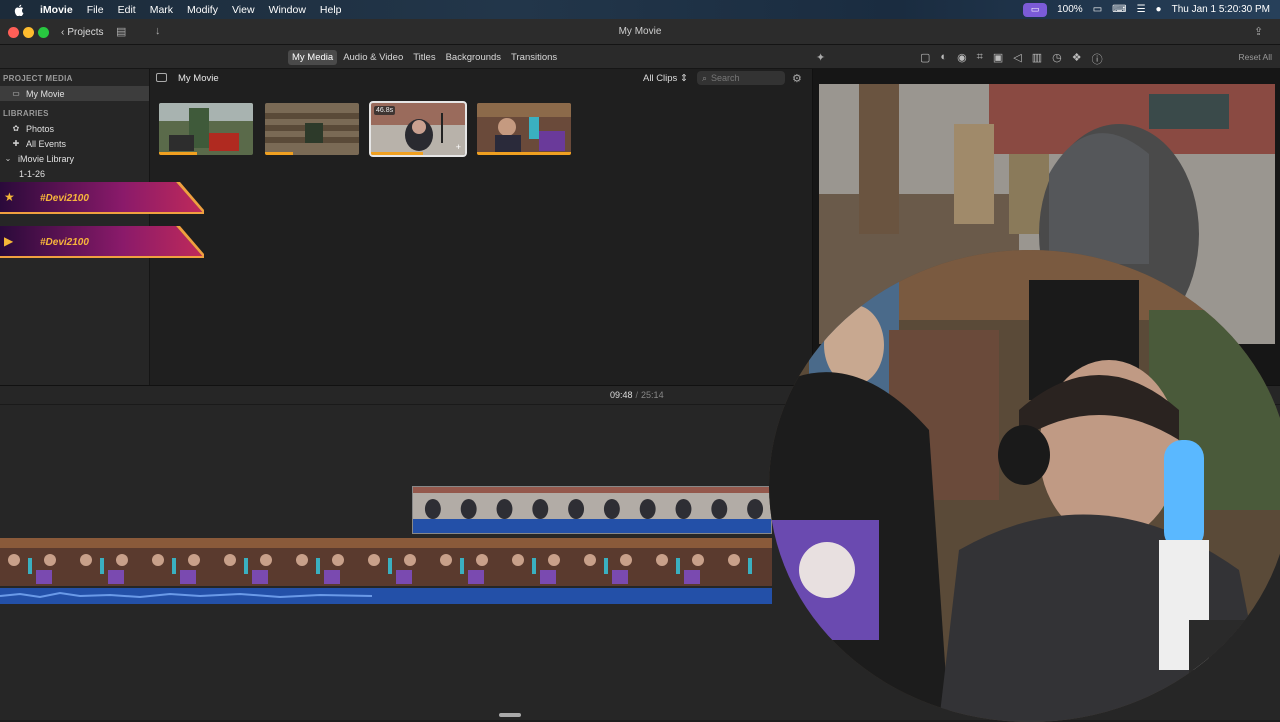  What do you see at coordinates (592, 526) in the screenshot?
I see `cutaway-audio-track` at bounding box center [592, 526].